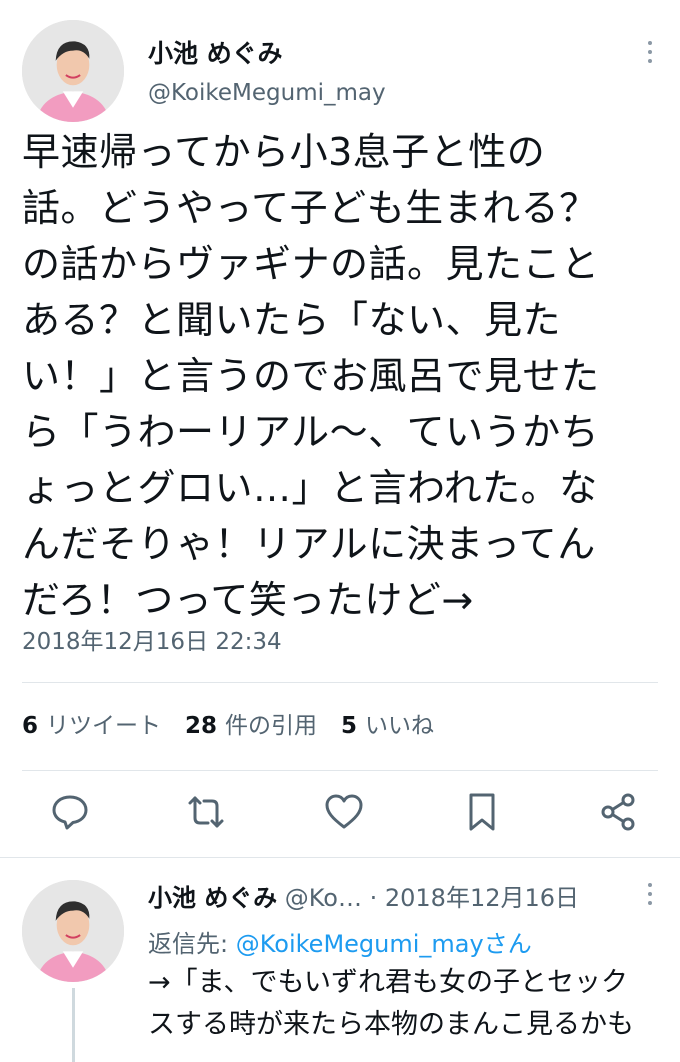 The width and height of the screenshot is (680, 1062). Describe the element at coordinates (215, 52) in the screenshot. I see `author-name: 小池 めぐみ` at that location.